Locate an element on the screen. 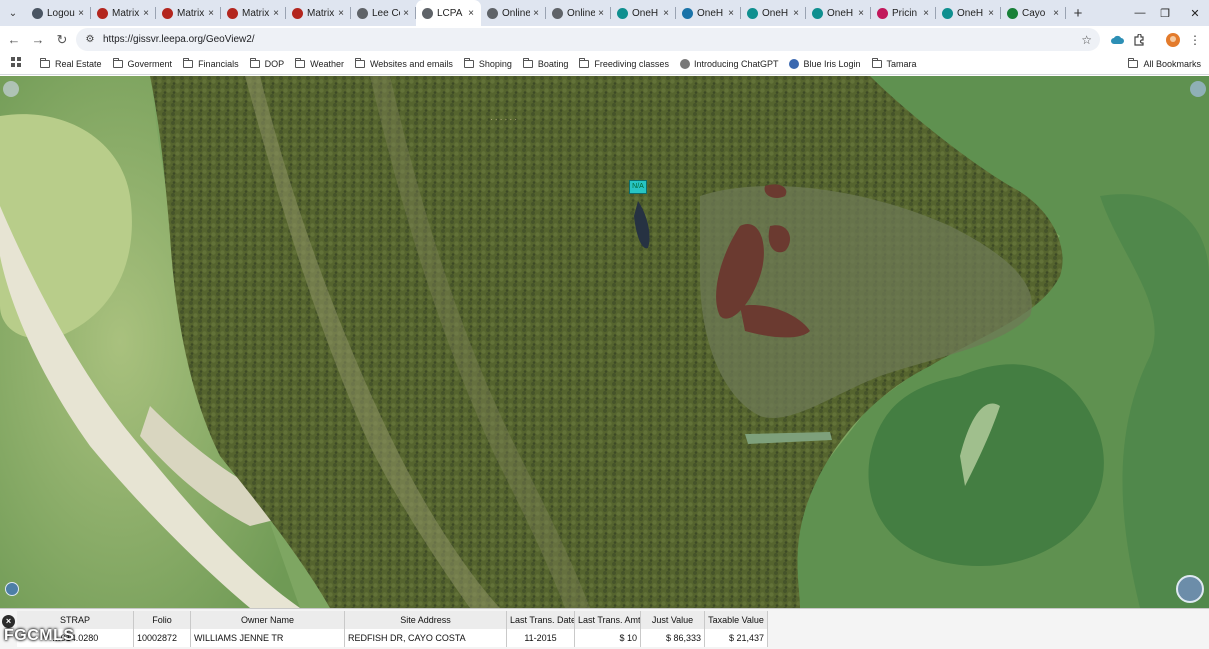 This screenshot has height=649, width=1209. compass-icon is located at coordinates (1190, 589).